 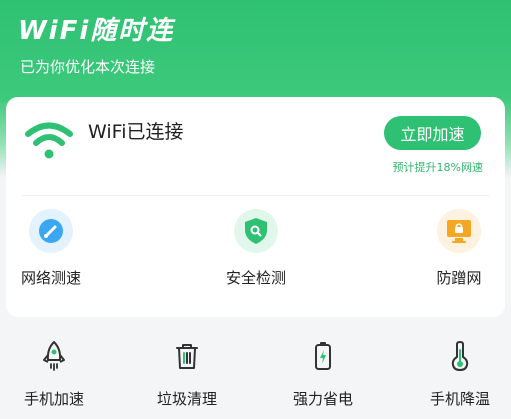 I want to click on tool-junk-clean: 垃圾清理, so click(x=187, y=374).